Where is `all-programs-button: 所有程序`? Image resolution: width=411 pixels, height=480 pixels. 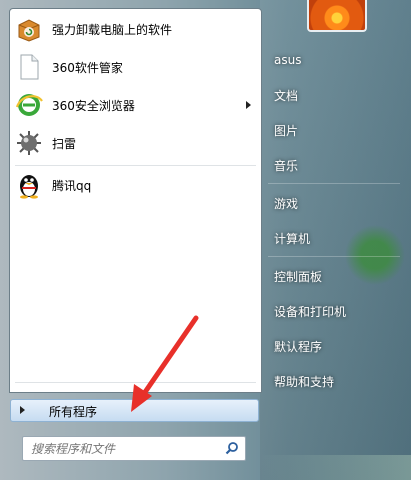
all-programs-button: 所有程序 is located at coordinates (134, 410).